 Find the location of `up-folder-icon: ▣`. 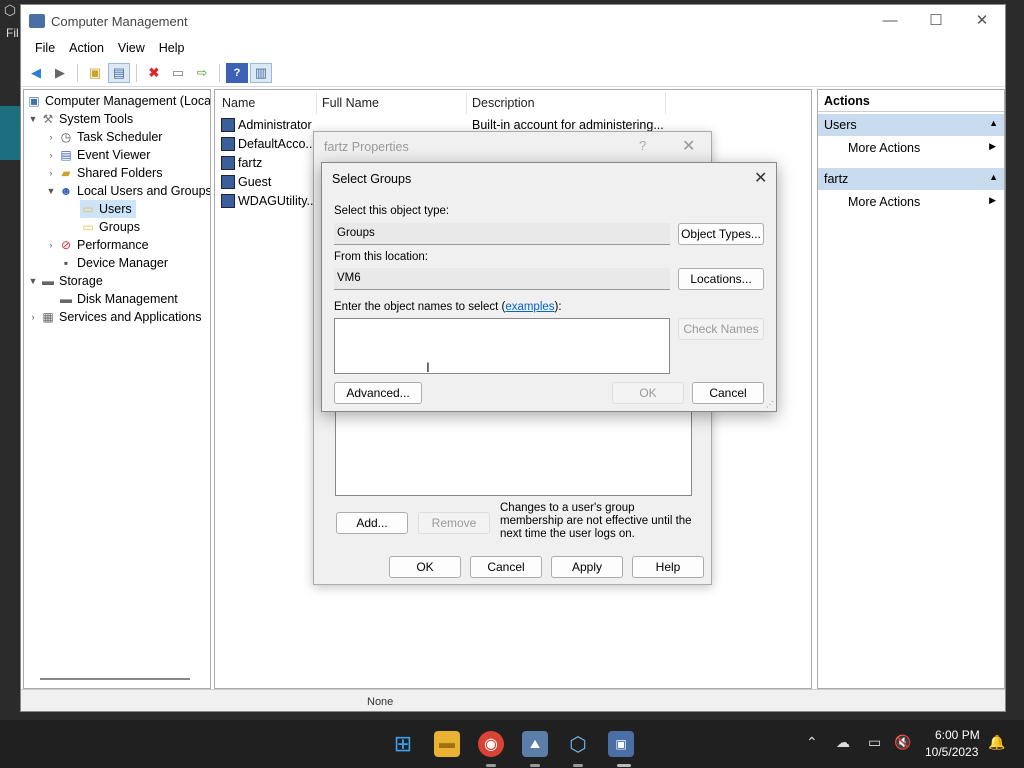

up-folder-icon: ▣ is located at coordinates (95, 73).